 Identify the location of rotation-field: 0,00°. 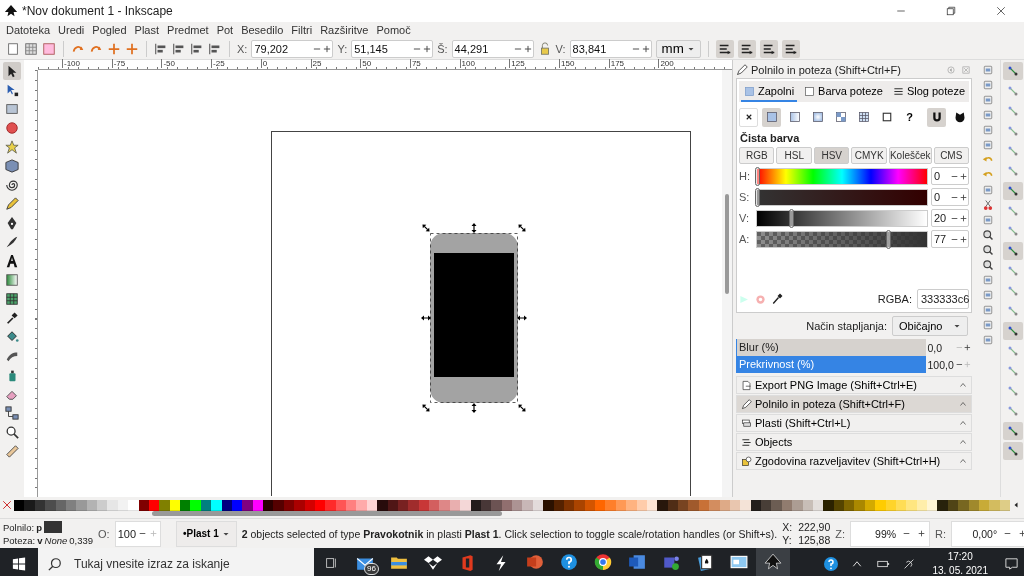
(987, 533).